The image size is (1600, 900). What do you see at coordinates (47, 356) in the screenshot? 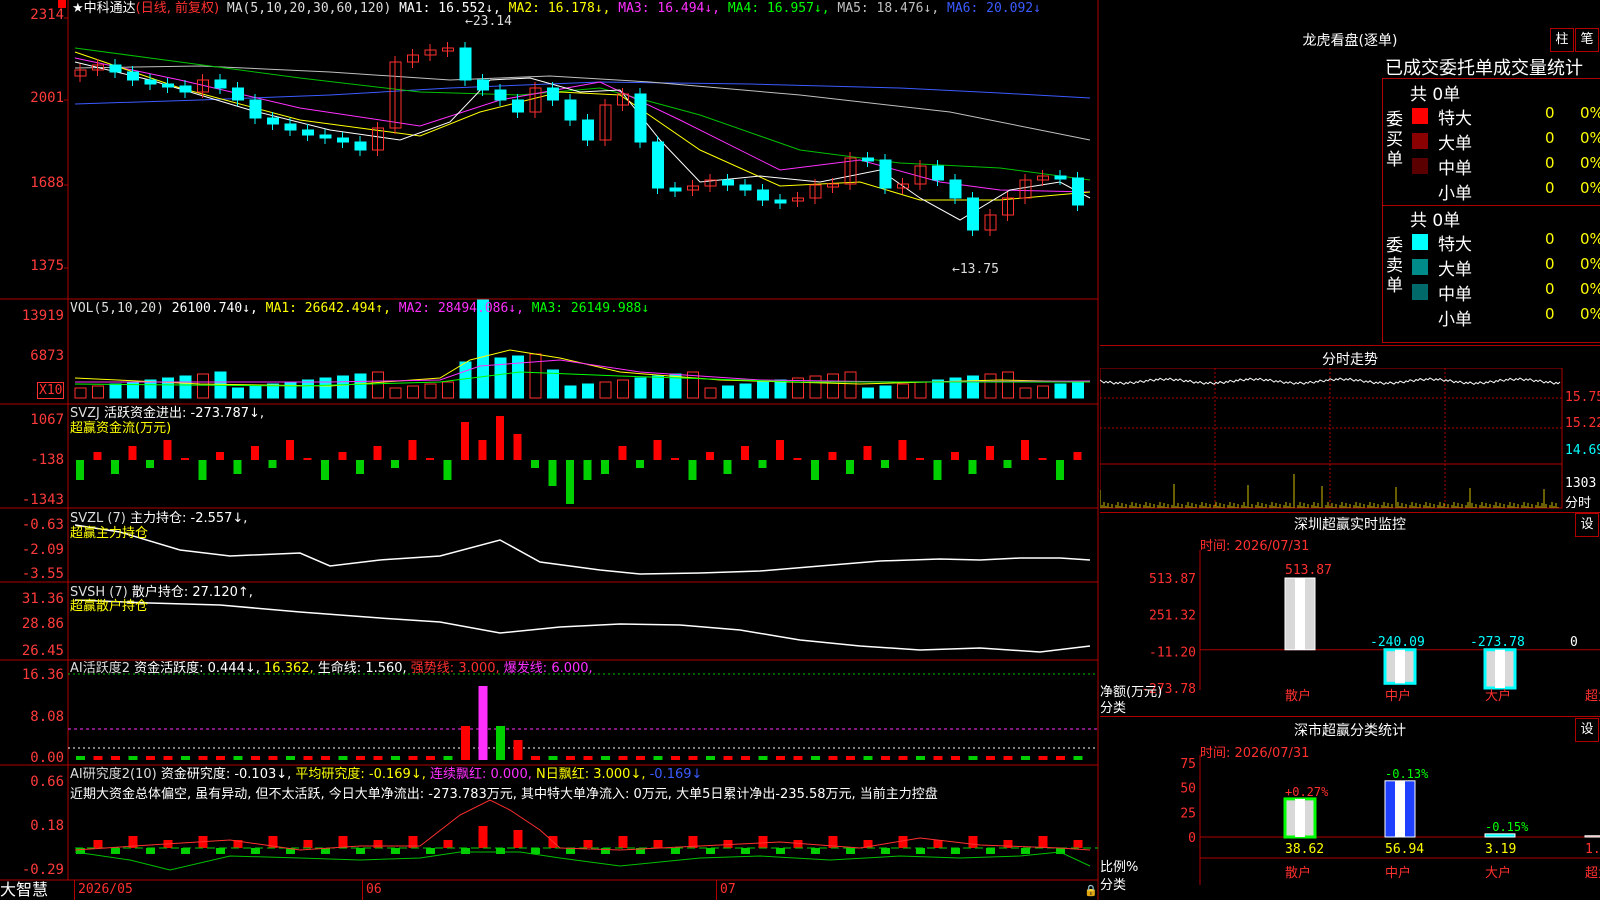
I see `vol-axis-label: 6873` at bounding box center [47, 356].